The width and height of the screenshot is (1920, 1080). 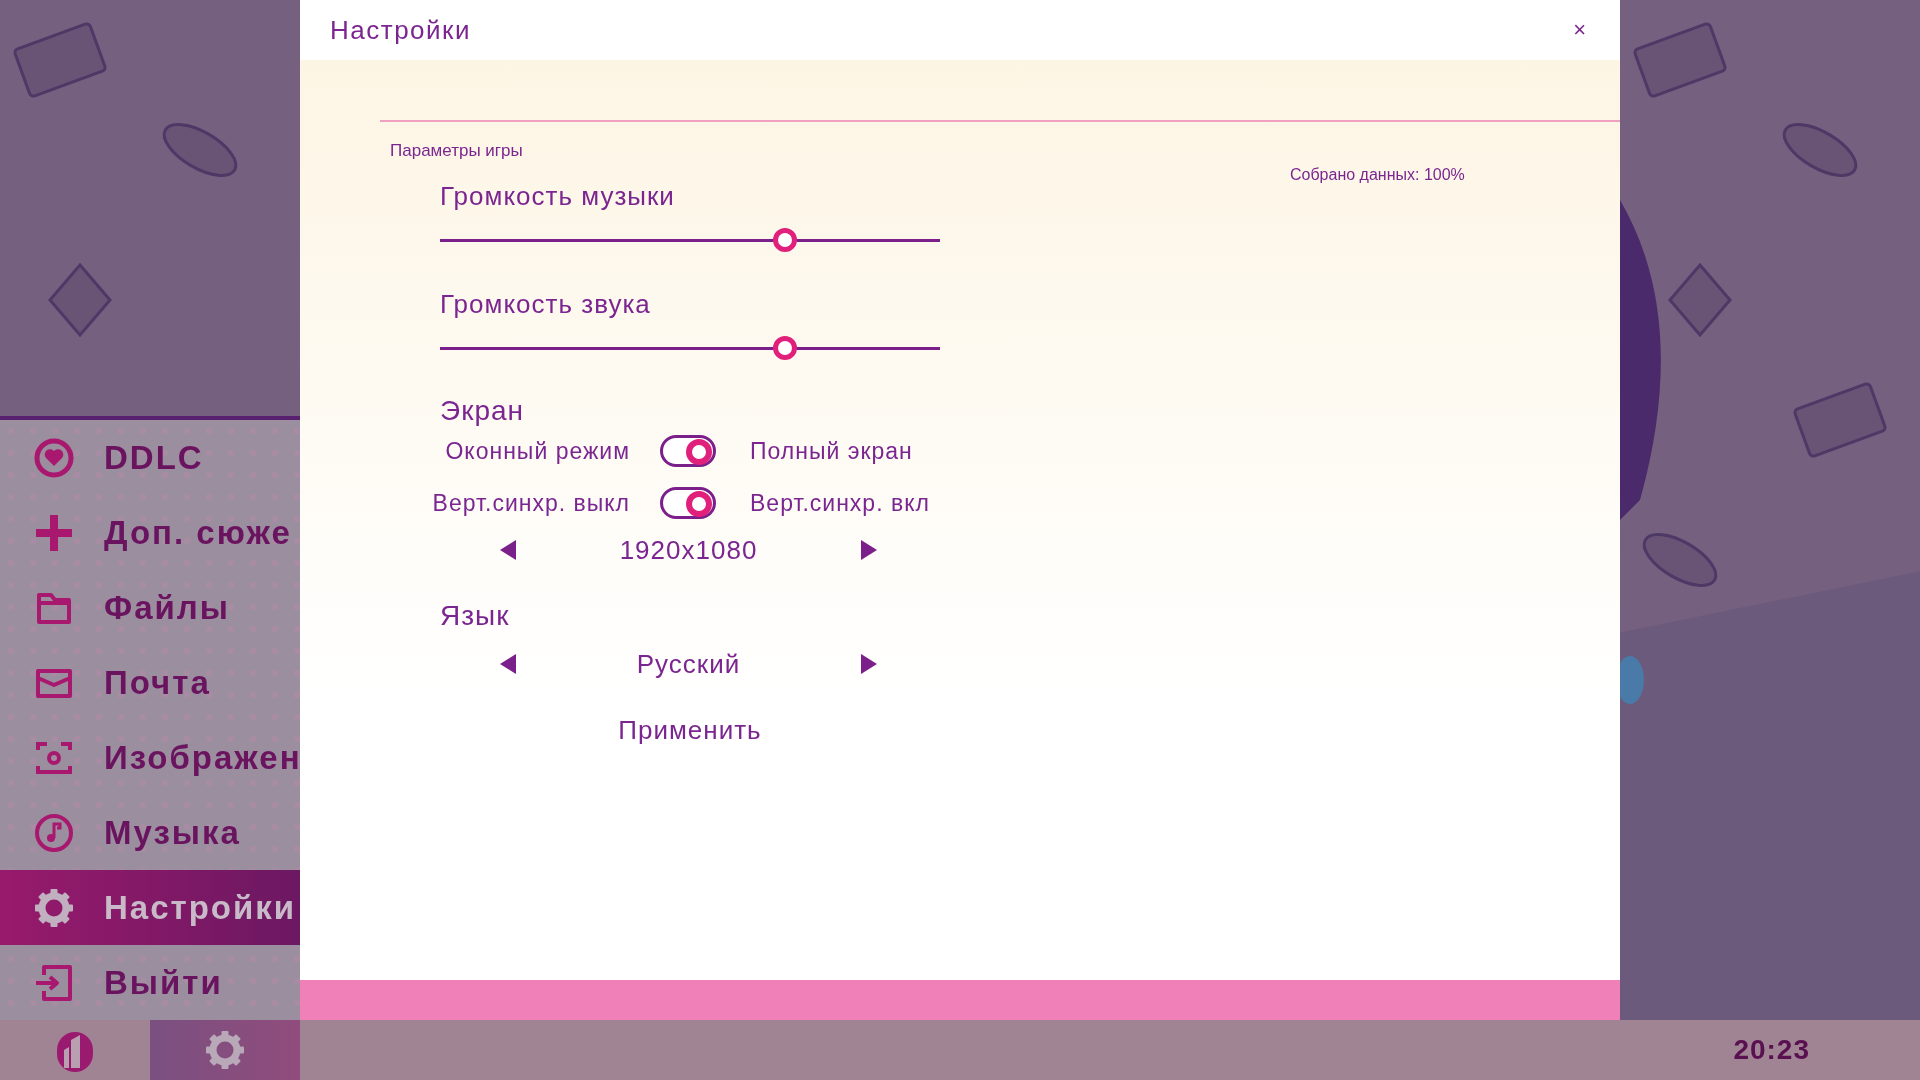 I want to click on section-label: Параметры игры, so click(x=457, y=151).